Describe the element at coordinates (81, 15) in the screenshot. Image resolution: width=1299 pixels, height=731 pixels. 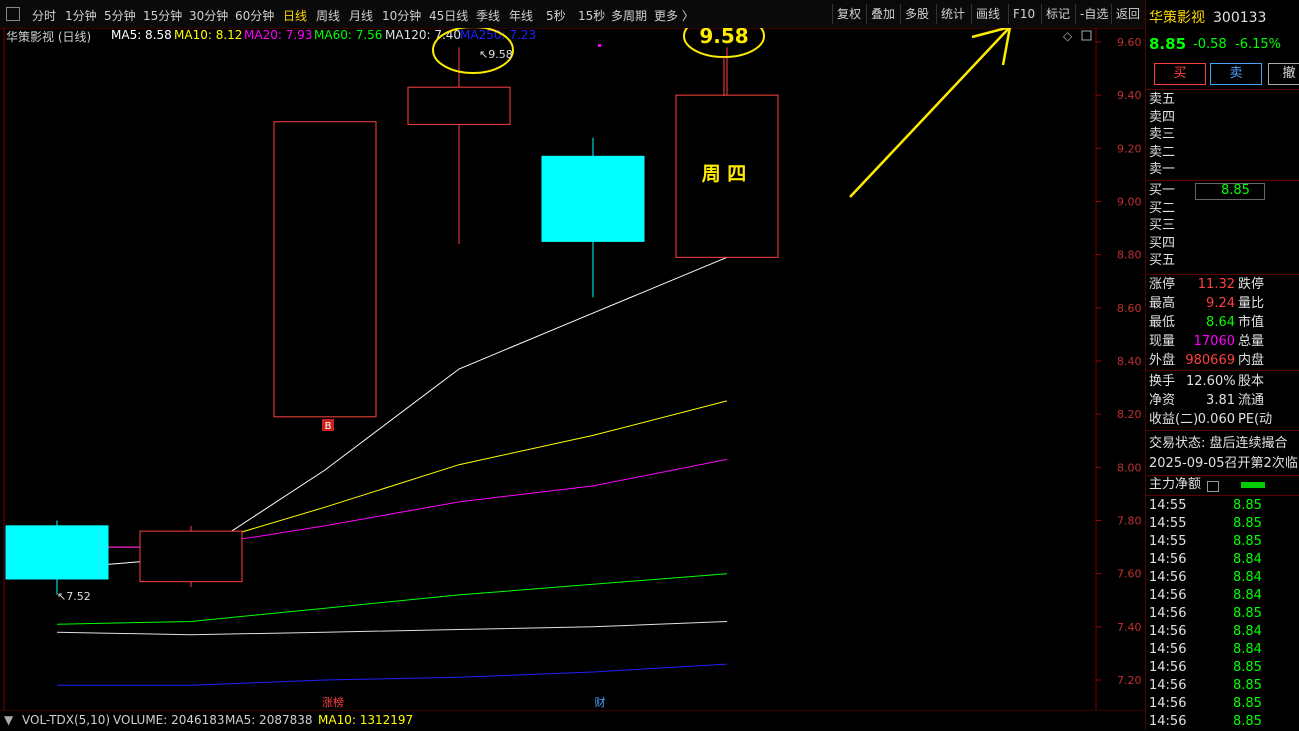
I see `tab-1min: 1分钟` at that location.